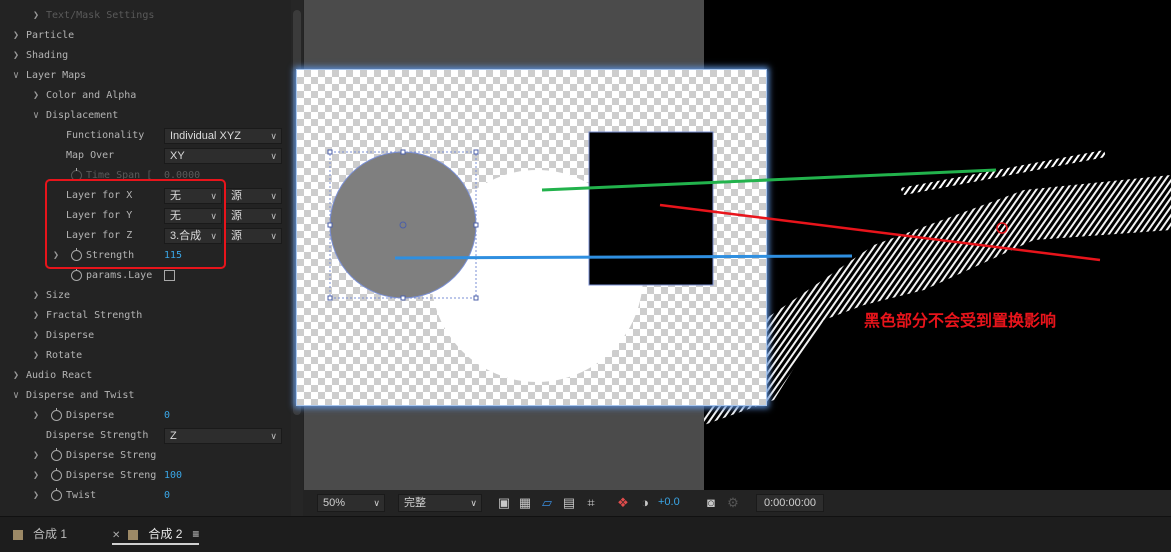 This screenshot has height=552, width=1171. I want to click on tab-comp-2: ✕ 合成 2 ≡, so click(156, 535).